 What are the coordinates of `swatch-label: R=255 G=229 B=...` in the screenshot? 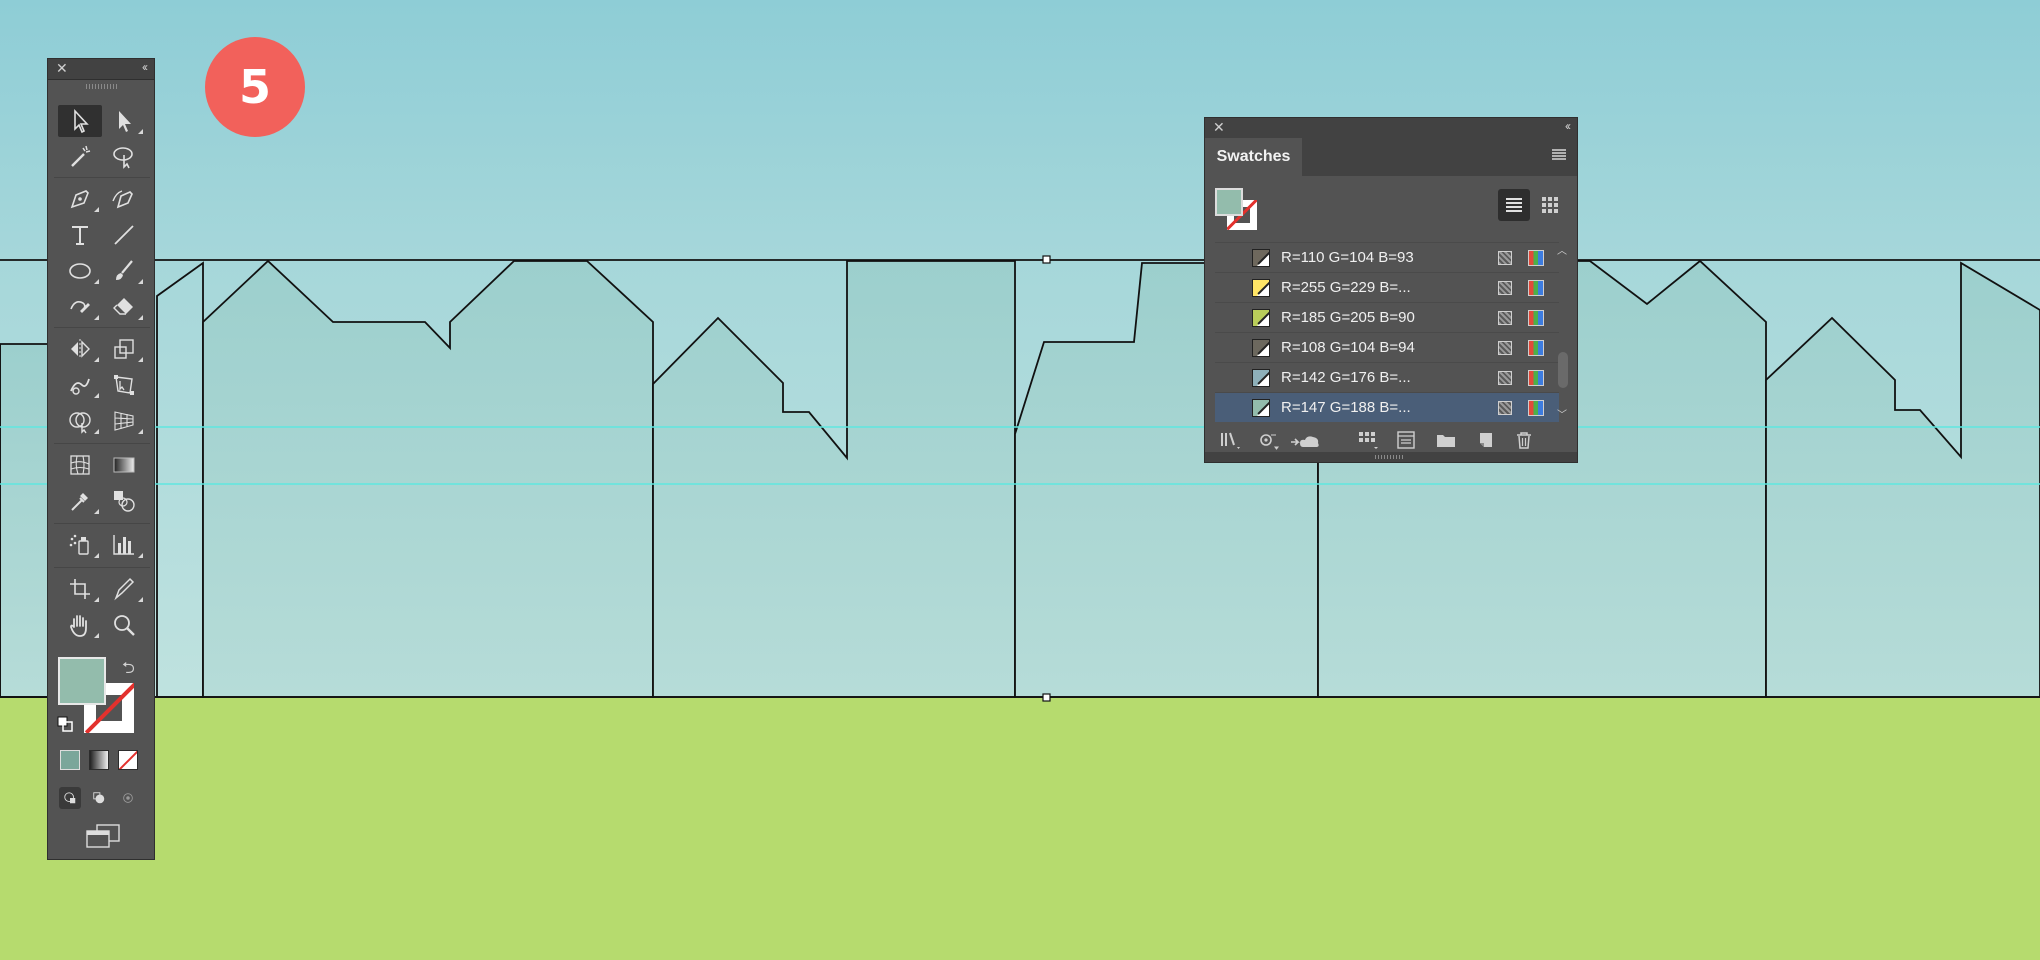 It's located at (1346, 287).